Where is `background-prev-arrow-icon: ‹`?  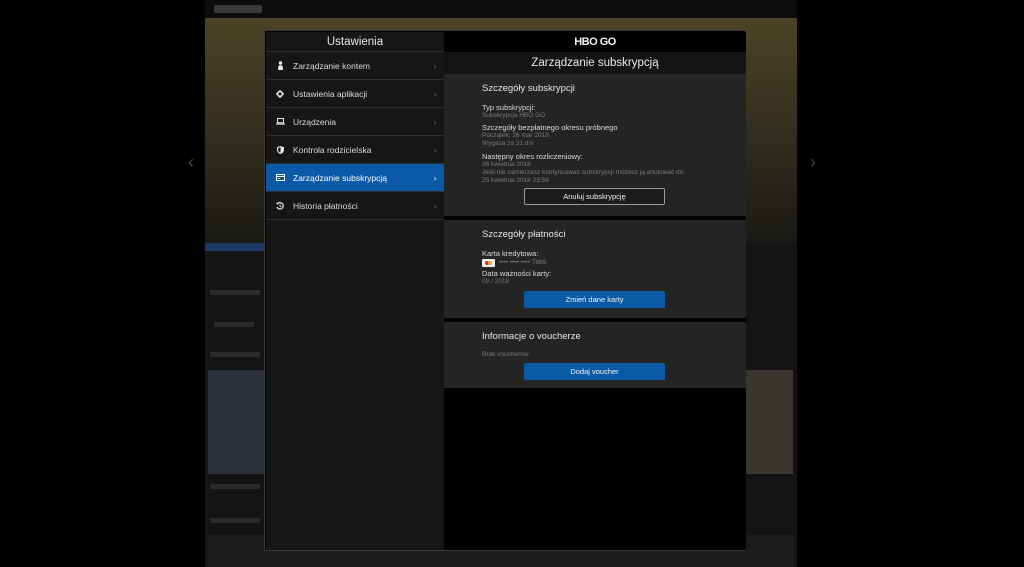 background-prev-arrow-icon: ‹ is located at coordinates (191, 162).